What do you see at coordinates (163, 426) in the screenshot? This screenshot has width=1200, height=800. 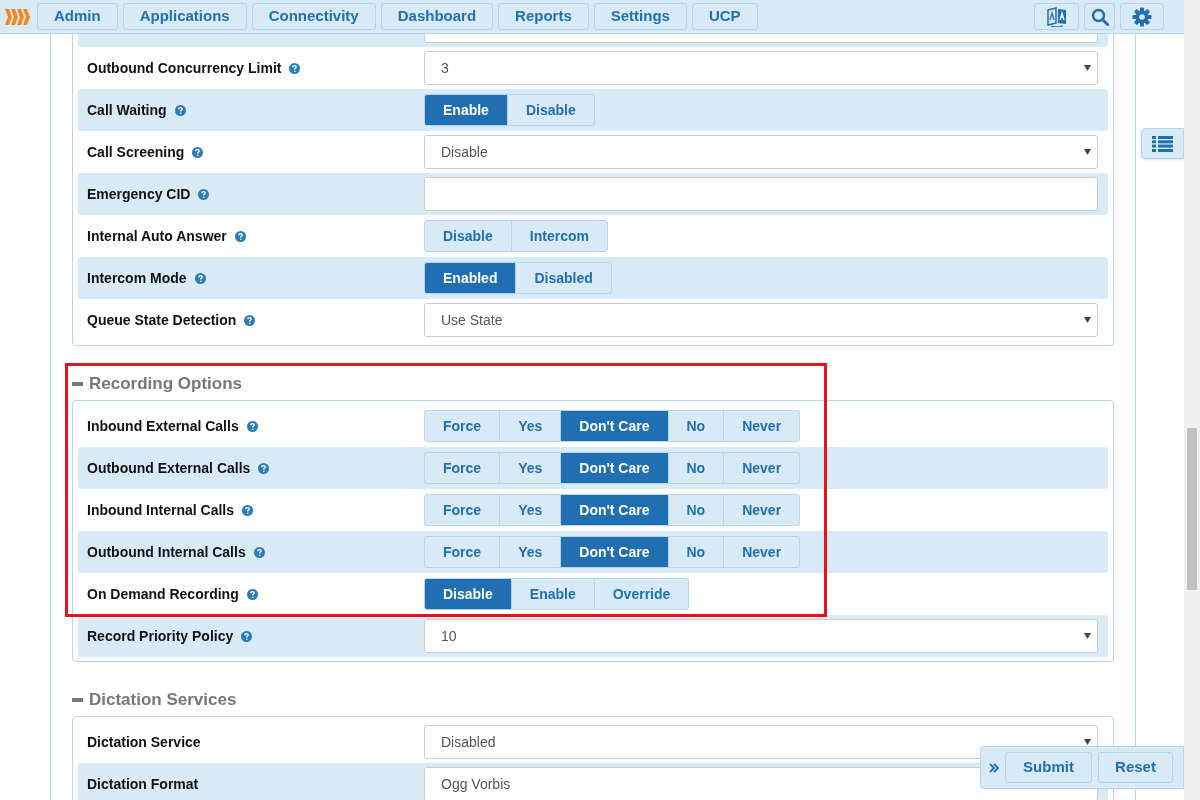 I see `field-label: Inbound External Calls` at bounding box center [163, 426].